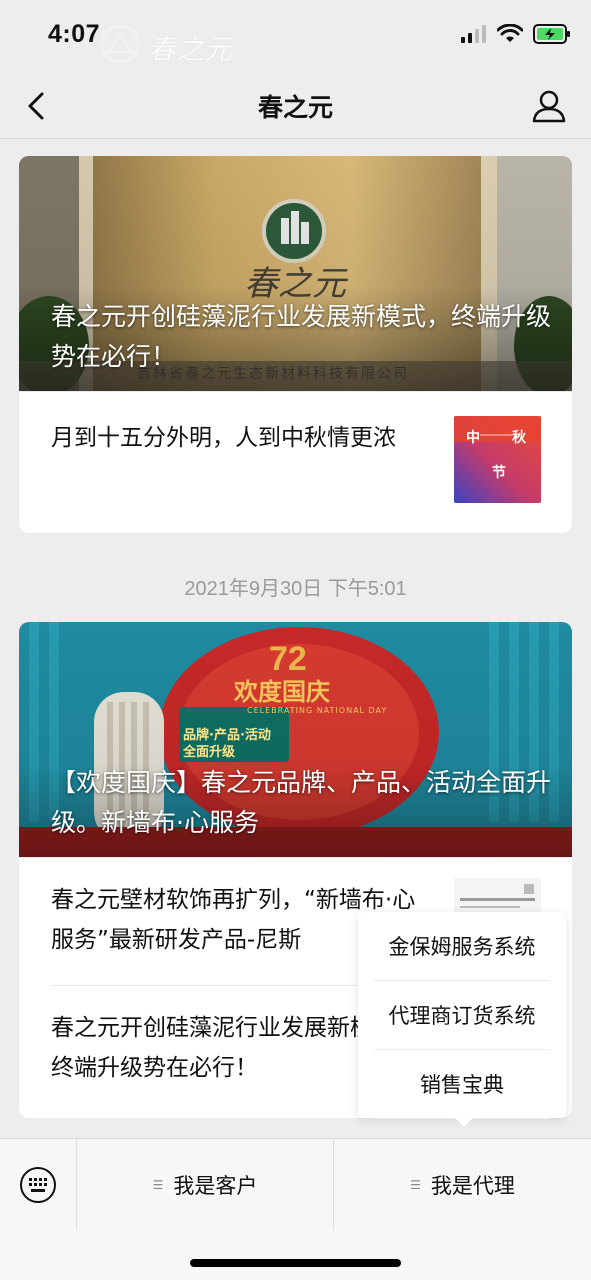 Image resolution: width=591 pixels, height=1280 pixels. I want to click on popup-arrow, so click(464, 1122).